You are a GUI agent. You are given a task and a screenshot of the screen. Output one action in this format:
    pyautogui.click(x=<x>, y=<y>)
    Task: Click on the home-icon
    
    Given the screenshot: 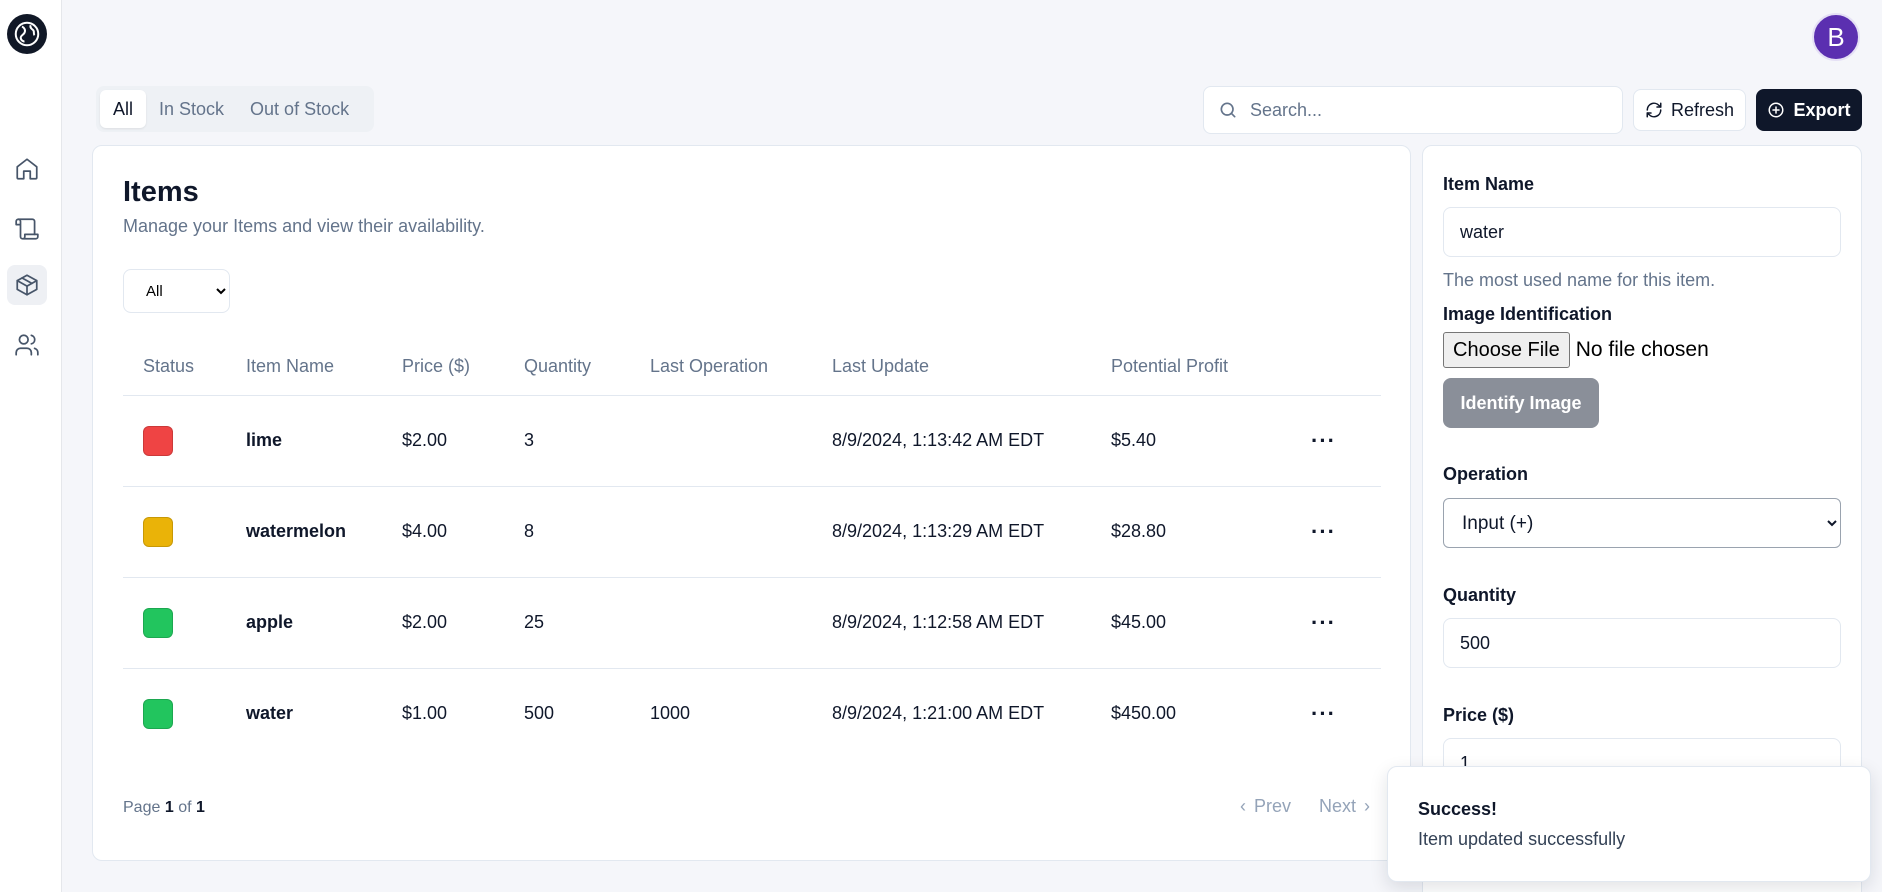 What is the action you would take?
    pyautogui.click(x=27, y=169)
    